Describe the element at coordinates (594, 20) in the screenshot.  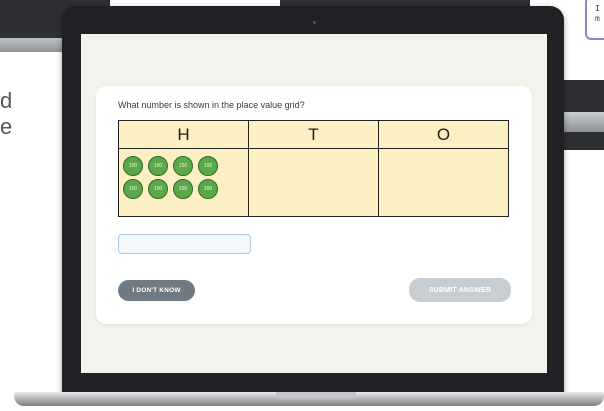
I see `background-note-card: I c m` at that location.